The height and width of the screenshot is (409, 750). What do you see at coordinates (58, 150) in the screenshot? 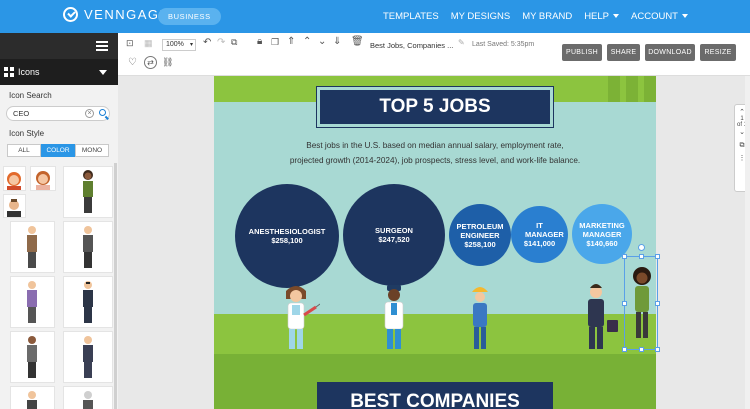
I see `style-color-button: COLOR` at bounding box center [58, 150].